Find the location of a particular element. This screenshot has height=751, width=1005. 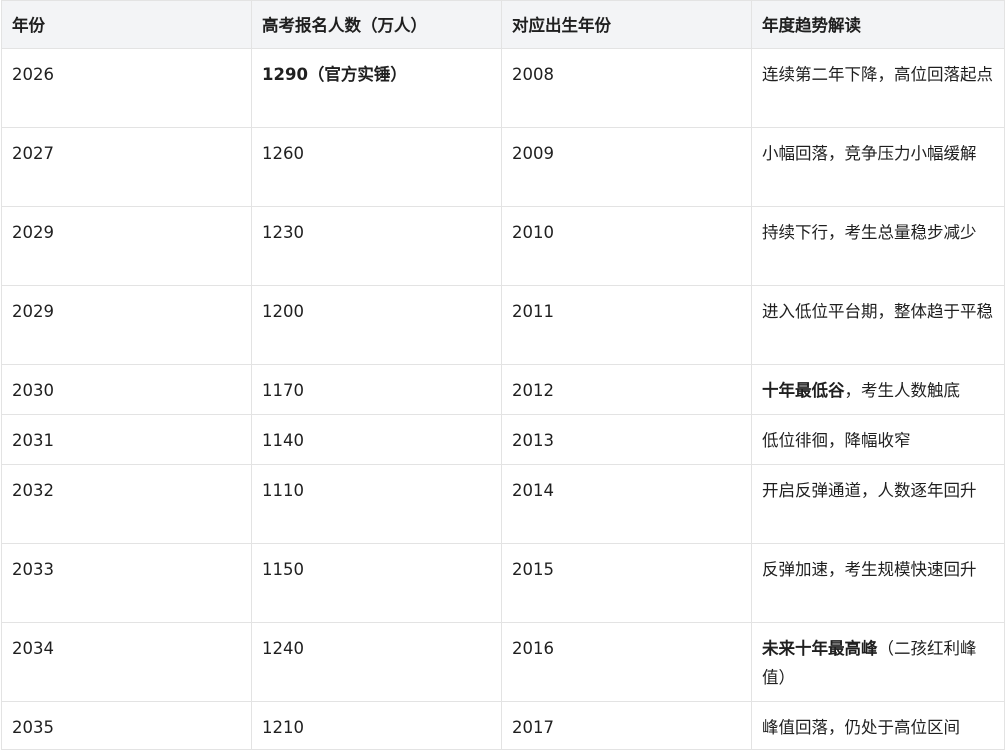

trend-text: 峰值回落，仍处于高位区间 is located at coordinates (861, 727).